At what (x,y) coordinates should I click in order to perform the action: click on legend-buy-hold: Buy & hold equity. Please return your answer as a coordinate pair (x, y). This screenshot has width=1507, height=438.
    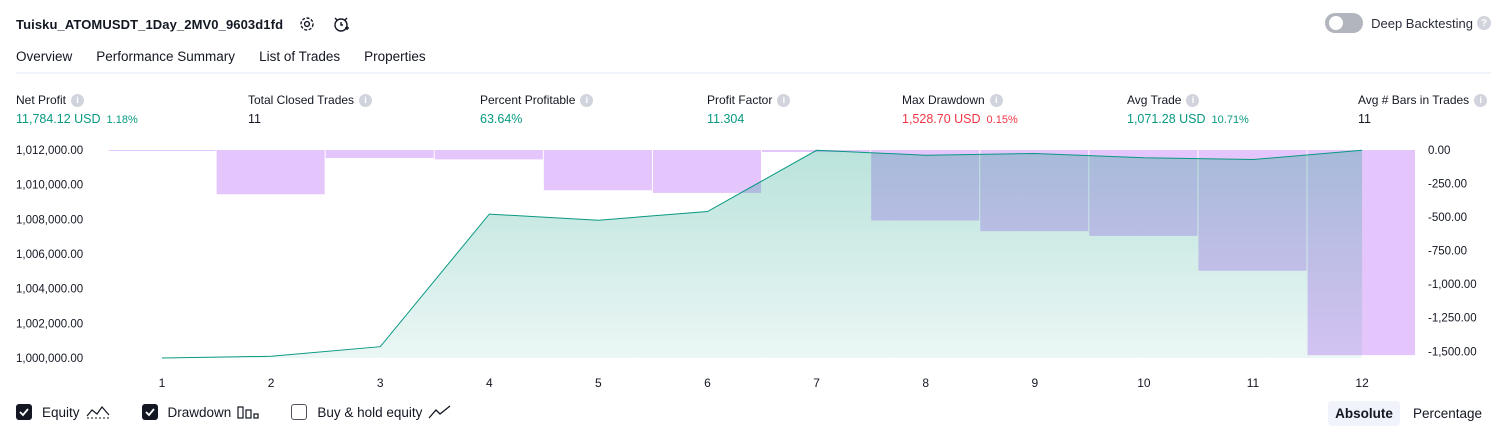
    Looking at the image, I should click on (371, 412).